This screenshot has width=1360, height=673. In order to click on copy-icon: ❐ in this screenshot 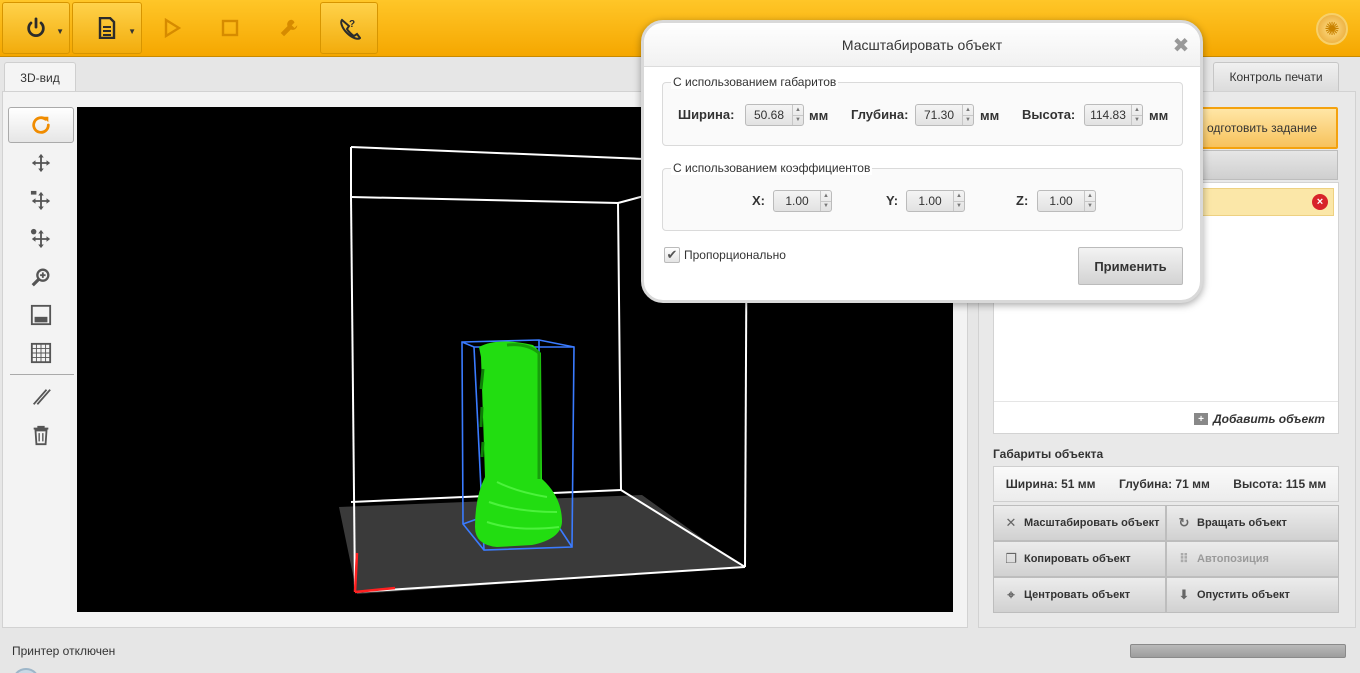, I will do `click(1011, 558)`.